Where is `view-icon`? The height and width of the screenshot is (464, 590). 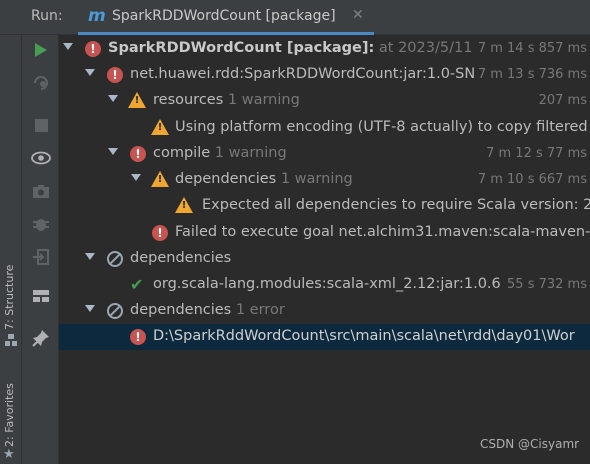
view-icon is located at coordinates (41, 158).